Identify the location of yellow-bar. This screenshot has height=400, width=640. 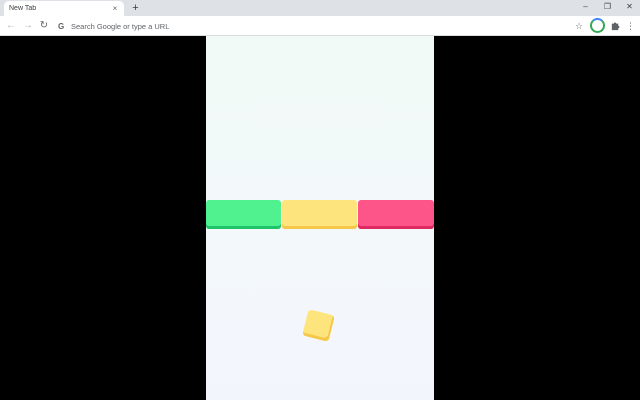
(319, 214).